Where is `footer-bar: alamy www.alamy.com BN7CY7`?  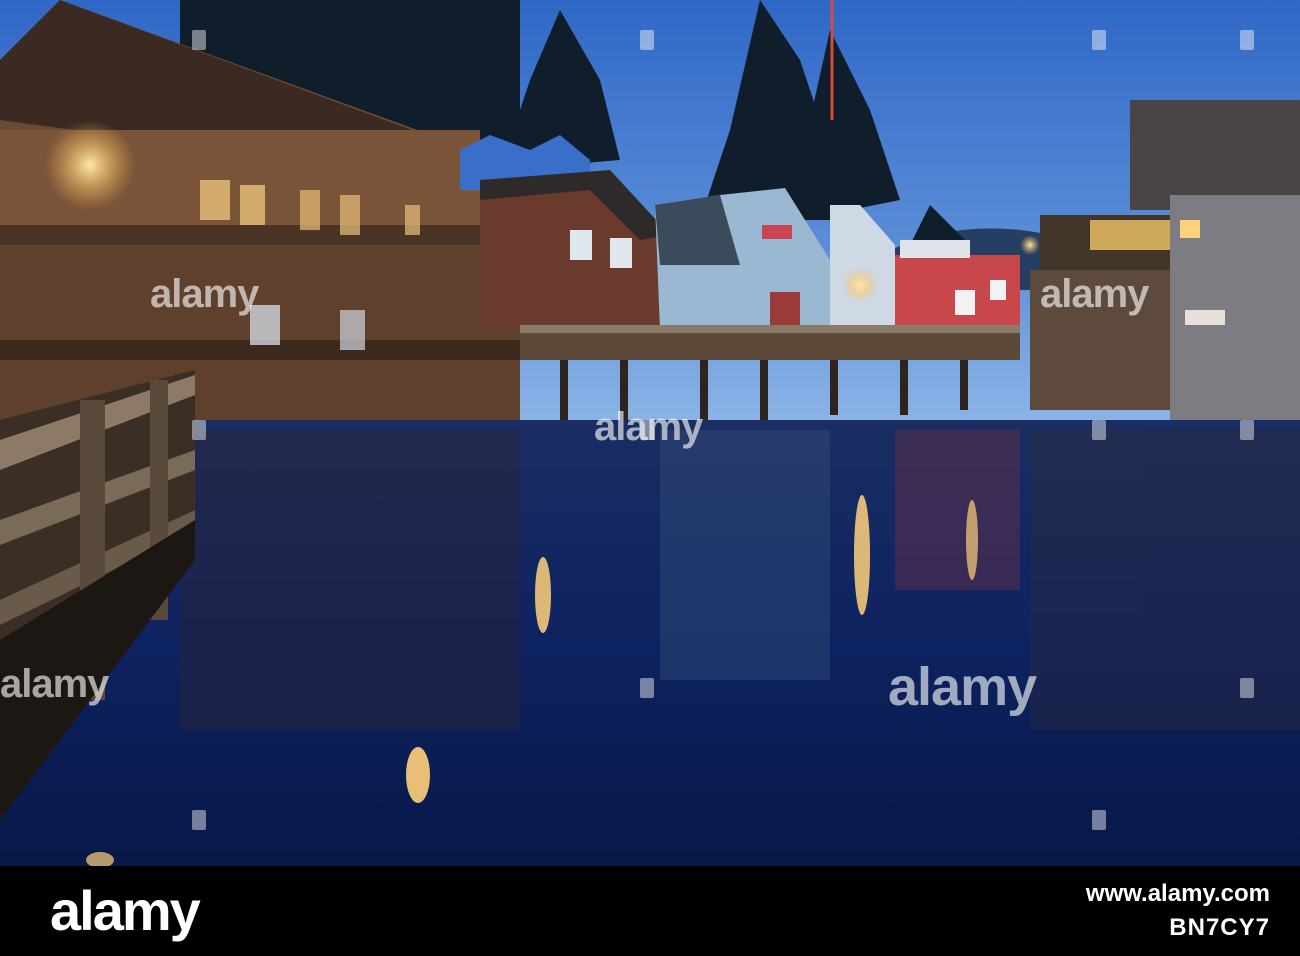
footer-bar: alamy www.alamy.com BN7CY7 is located at coordinates (650, 911).